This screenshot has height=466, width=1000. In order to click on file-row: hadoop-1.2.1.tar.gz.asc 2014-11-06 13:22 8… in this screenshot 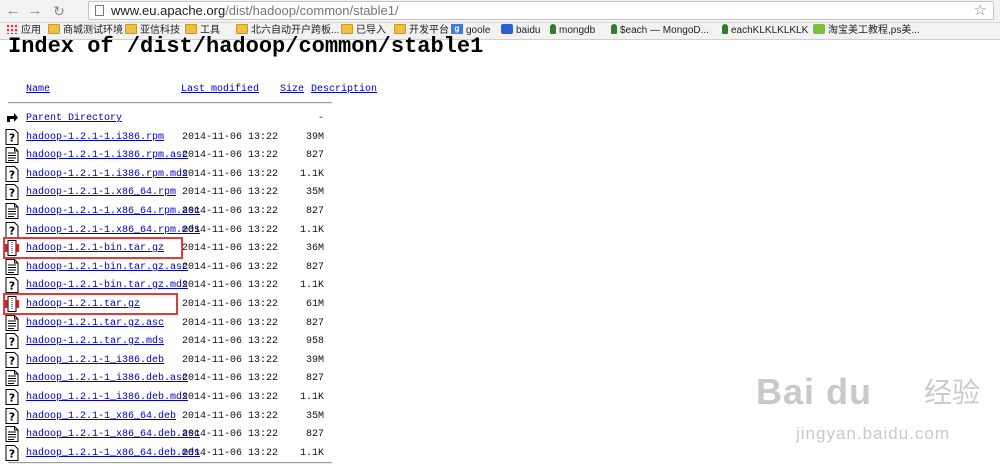, I will do `click(200, 323)`.